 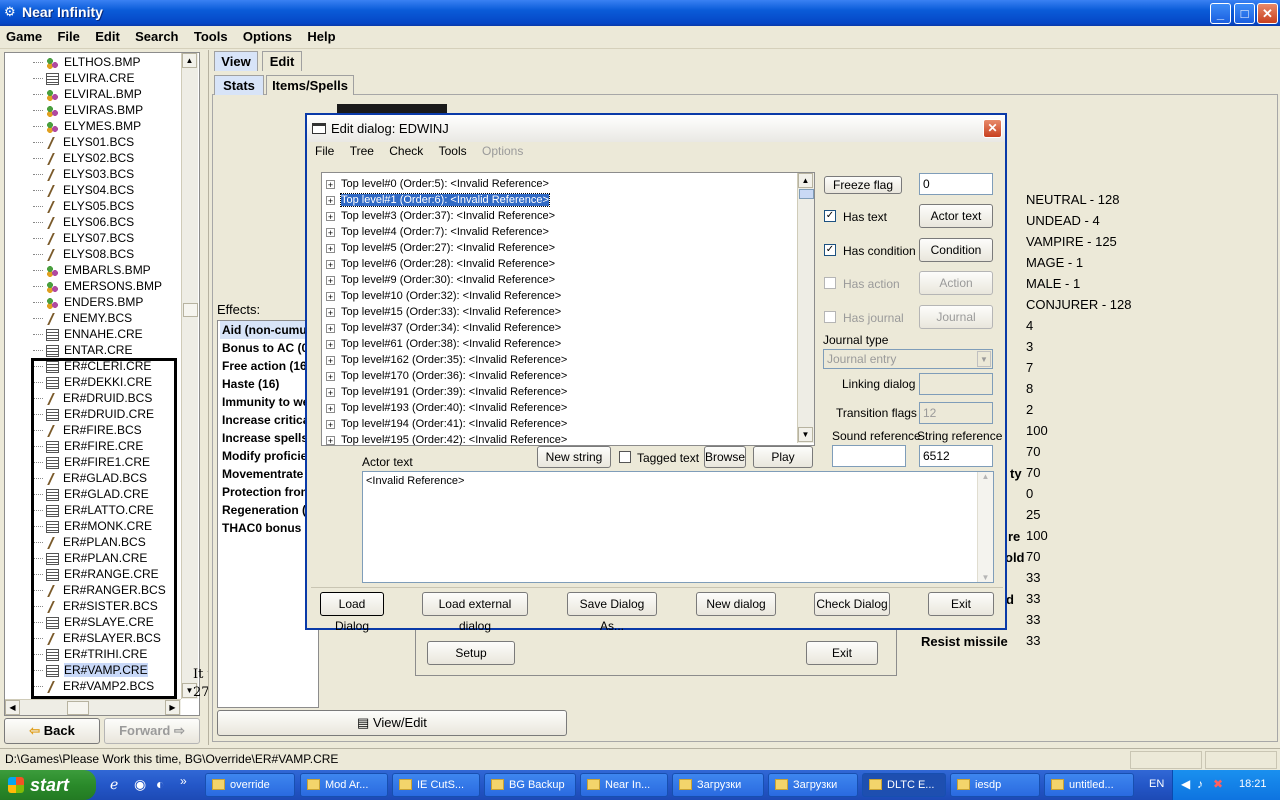 What do you see at coordinates (813, 785) in the screenshot?
I see `taskbar-button: Загрузки` at bounding box center [813, 785].